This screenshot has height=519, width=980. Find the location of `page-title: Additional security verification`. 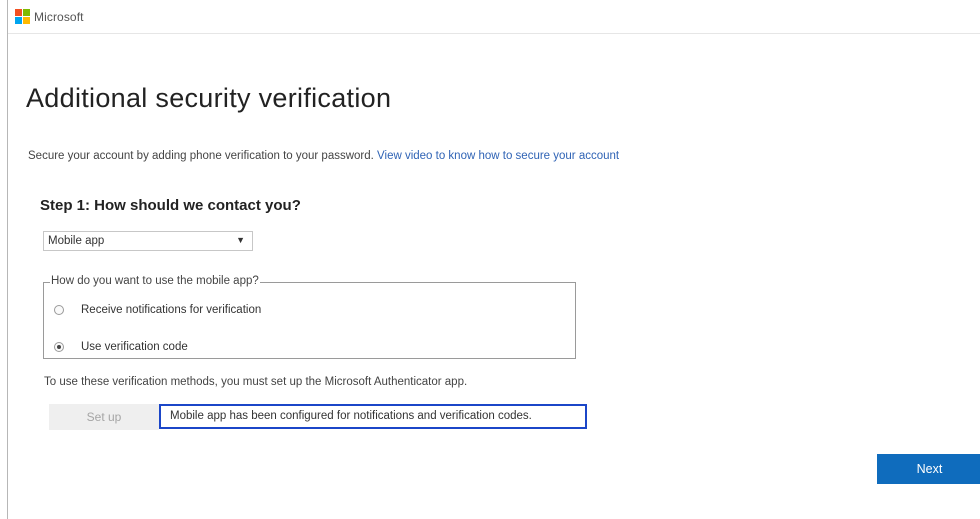

page-title: Additional security verification is located at coordinates (209, 98).